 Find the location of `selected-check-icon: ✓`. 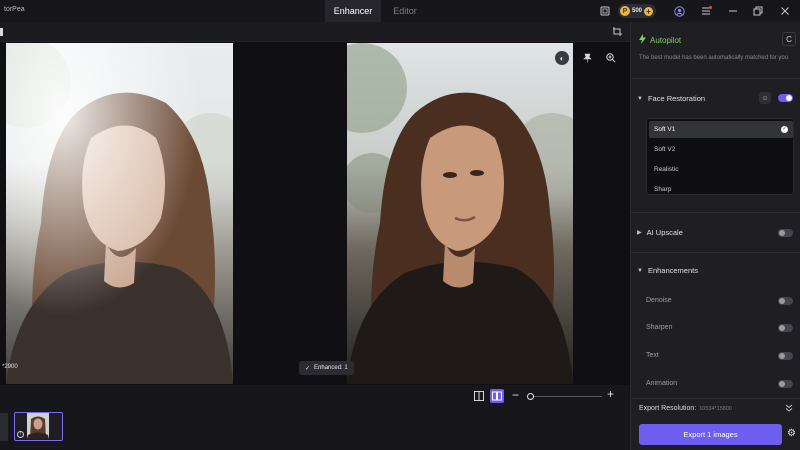

selected-check-icon: ✓ is located at coordinates (784, 129).